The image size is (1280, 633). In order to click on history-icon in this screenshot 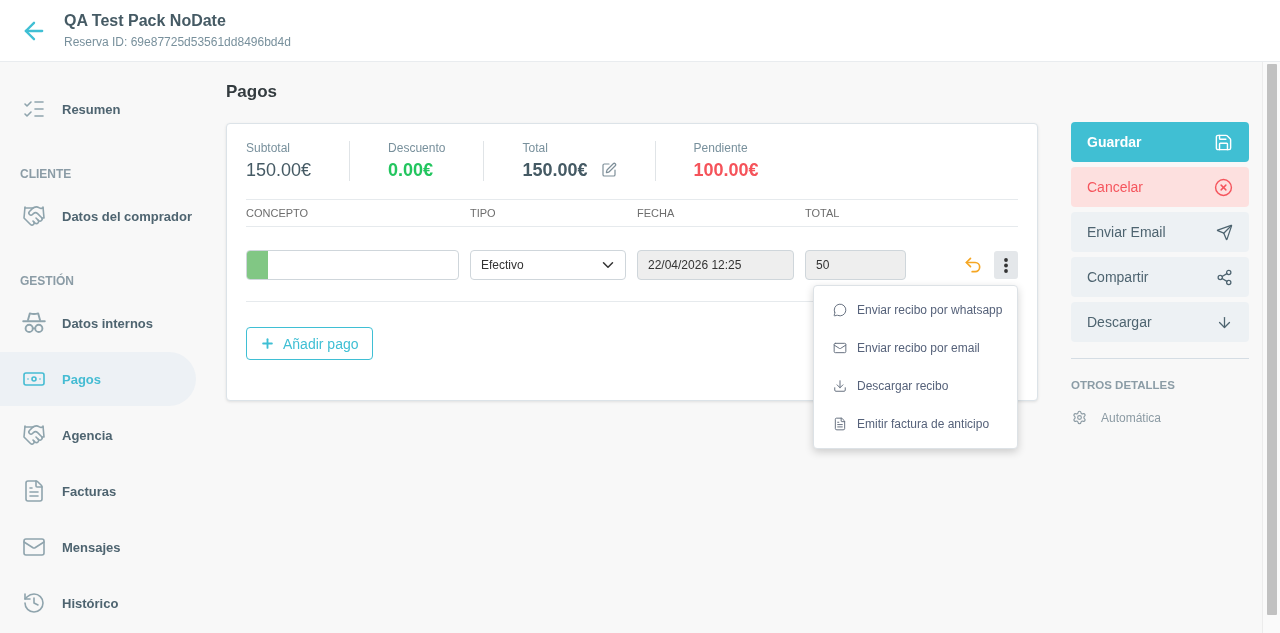, I will do `click(34, 603)`.